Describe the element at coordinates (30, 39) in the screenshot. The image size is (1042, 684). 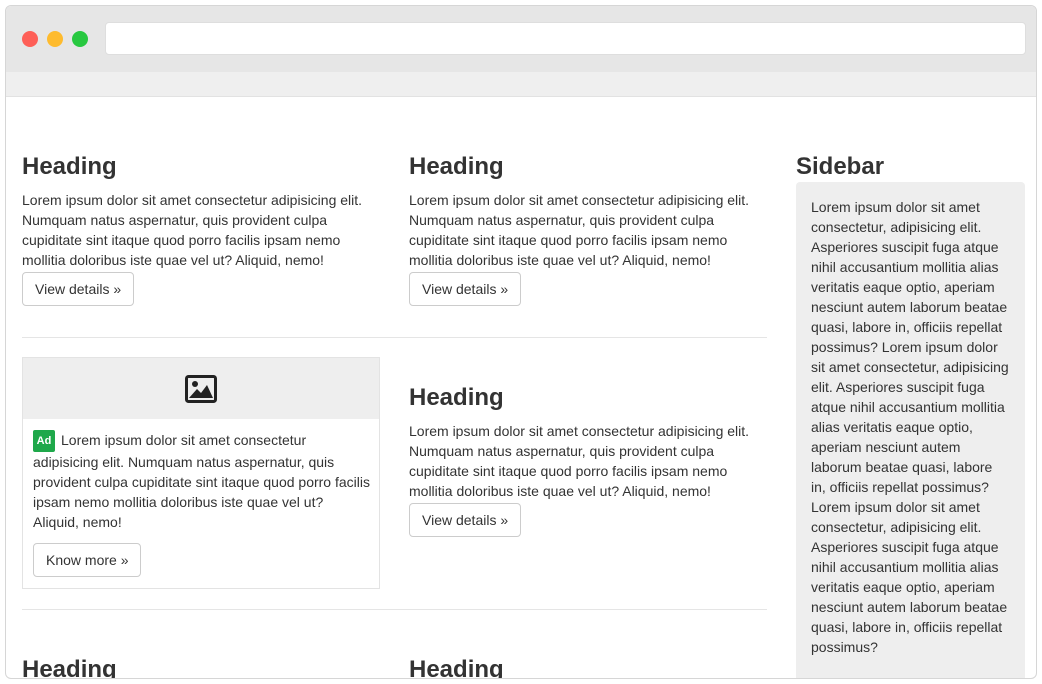
I see `close-window-button` at that location.